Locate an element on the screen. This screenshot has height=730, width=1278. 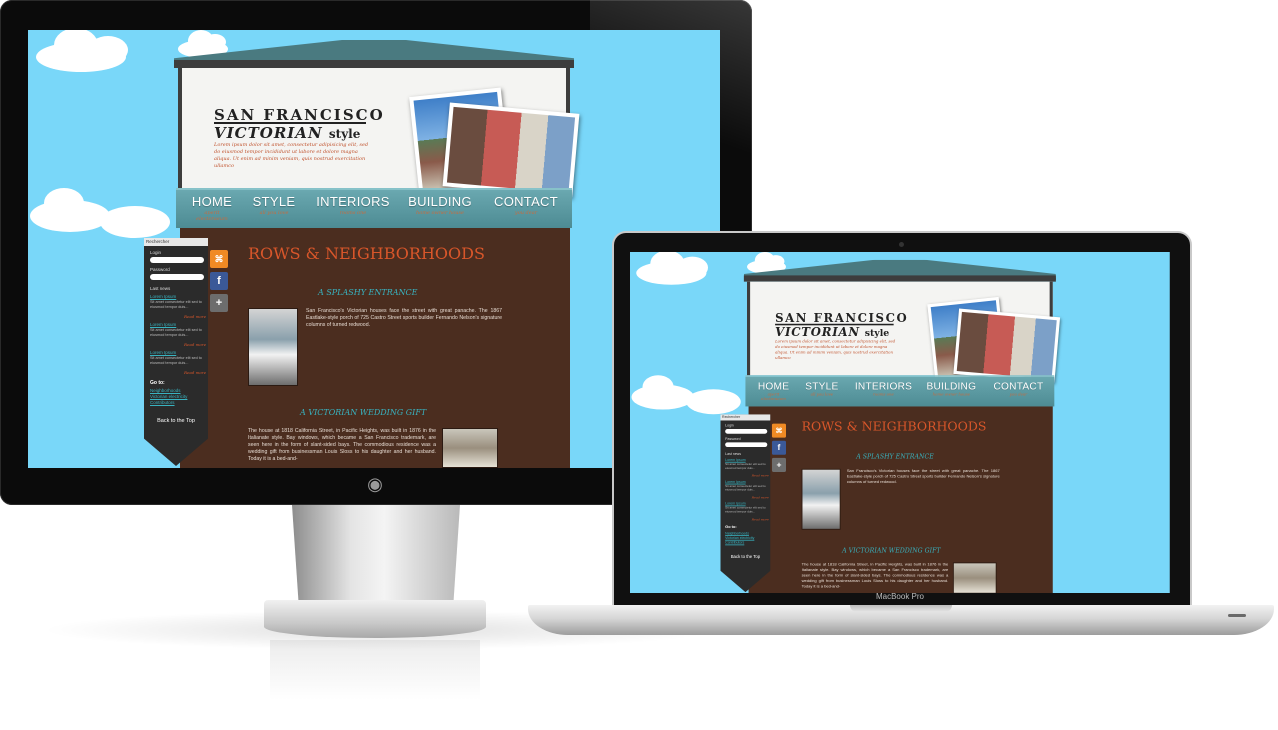
goto-label: Go to: is located at coordinates (157, 383).